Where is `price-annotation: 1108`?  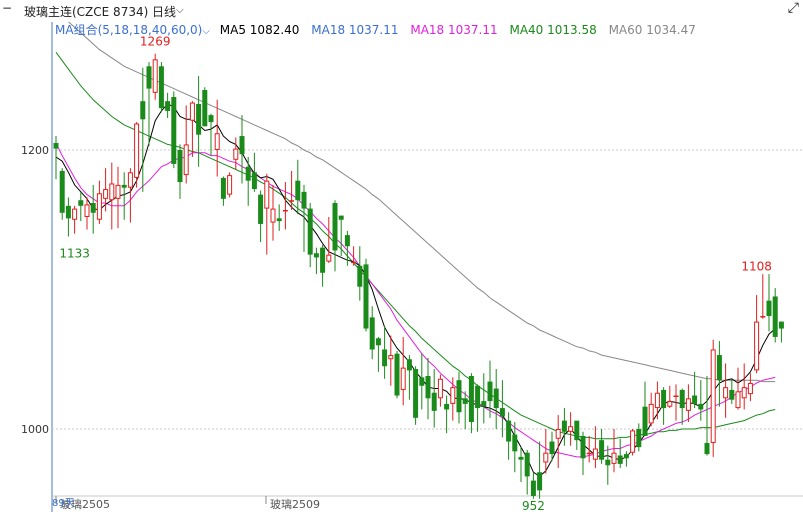
price-annotation: 1108 is located at coordinates (756, 266).